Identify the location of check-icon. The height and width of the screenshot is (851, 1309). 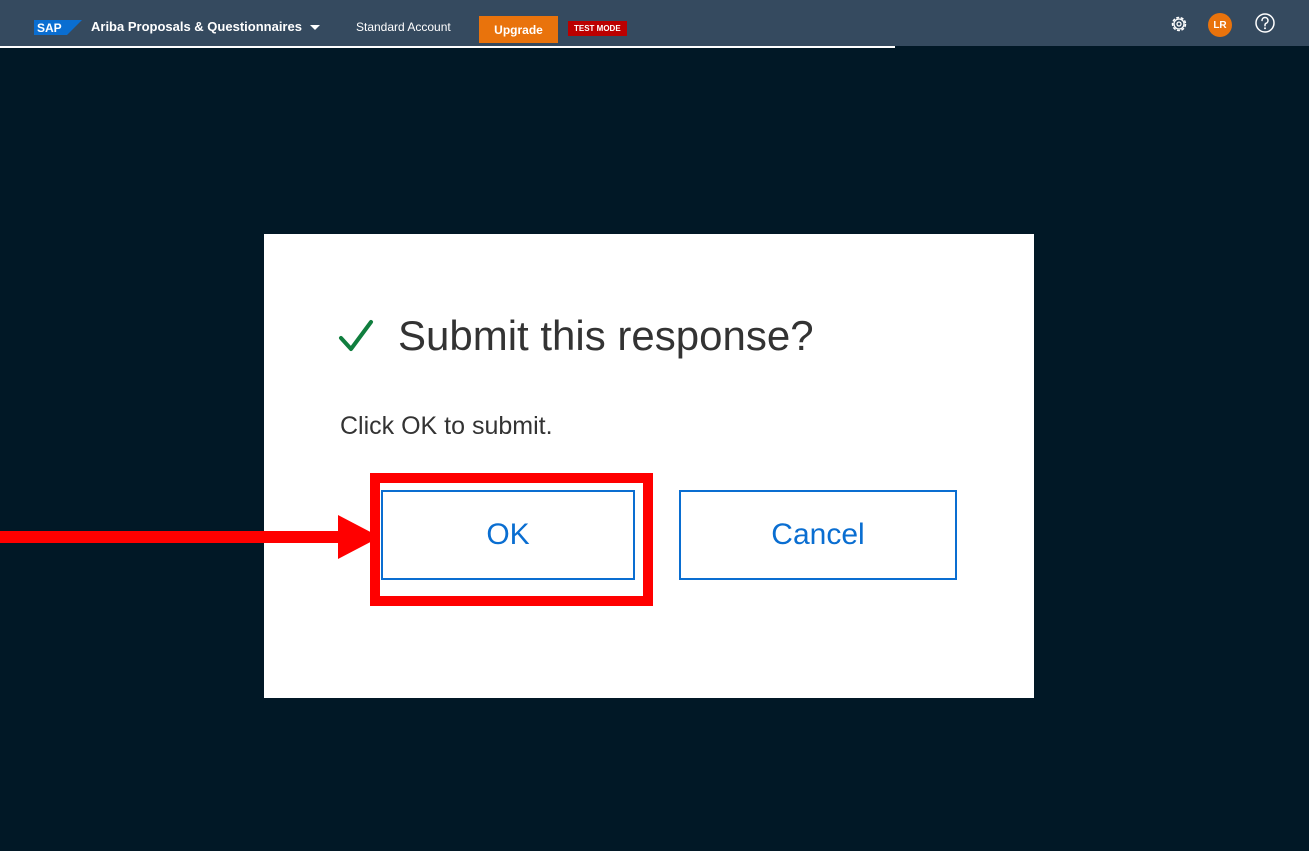
(356, 335).